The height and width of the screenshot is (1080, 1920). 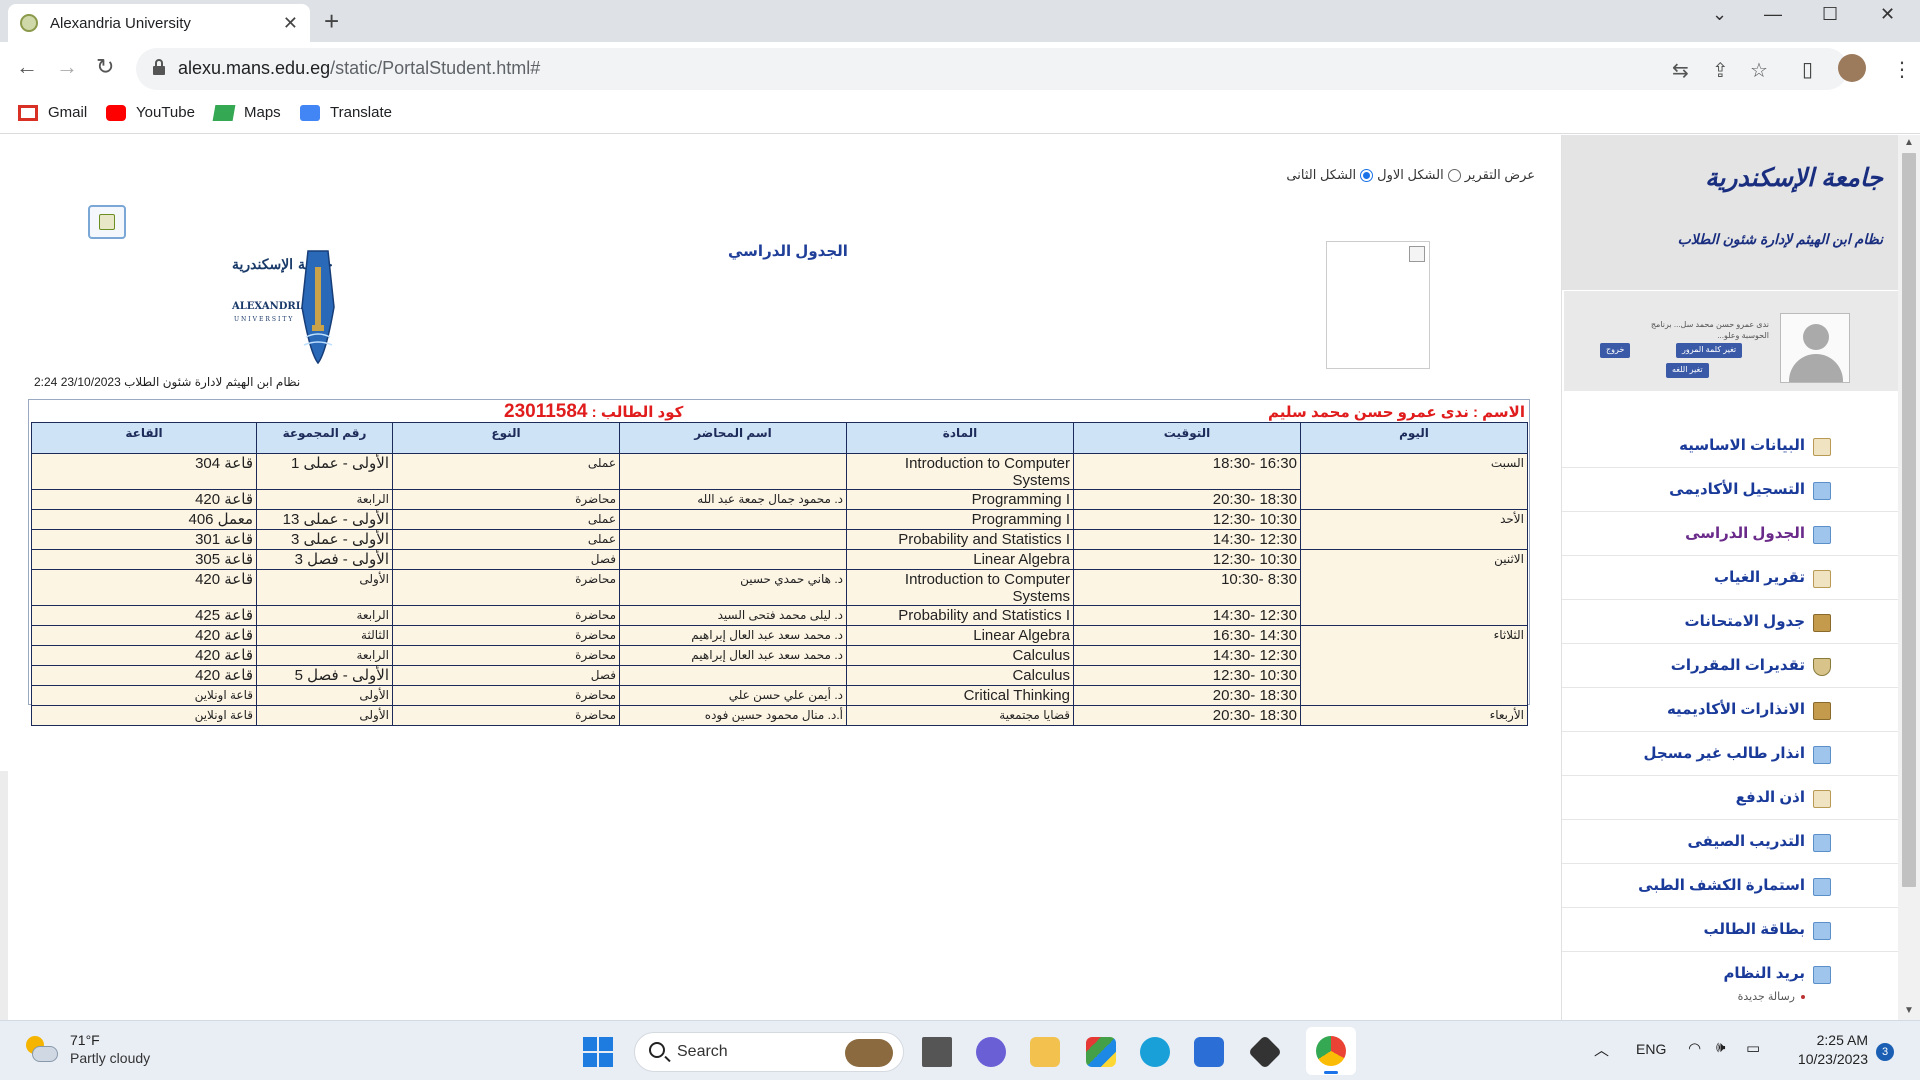 I want to click on task-view-icon, so click(x=937, y=1052).